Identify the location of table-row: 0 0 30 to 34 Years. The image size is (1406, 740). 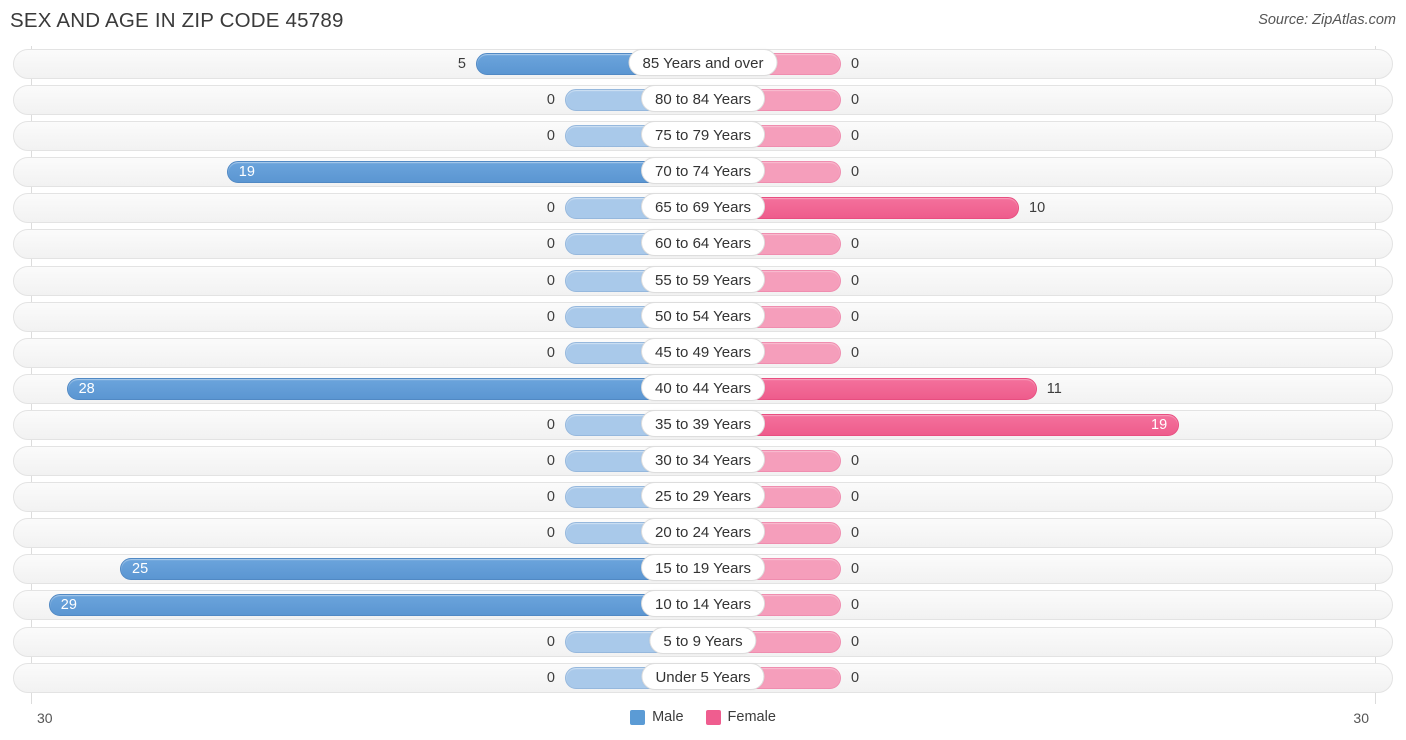
(703, 461).